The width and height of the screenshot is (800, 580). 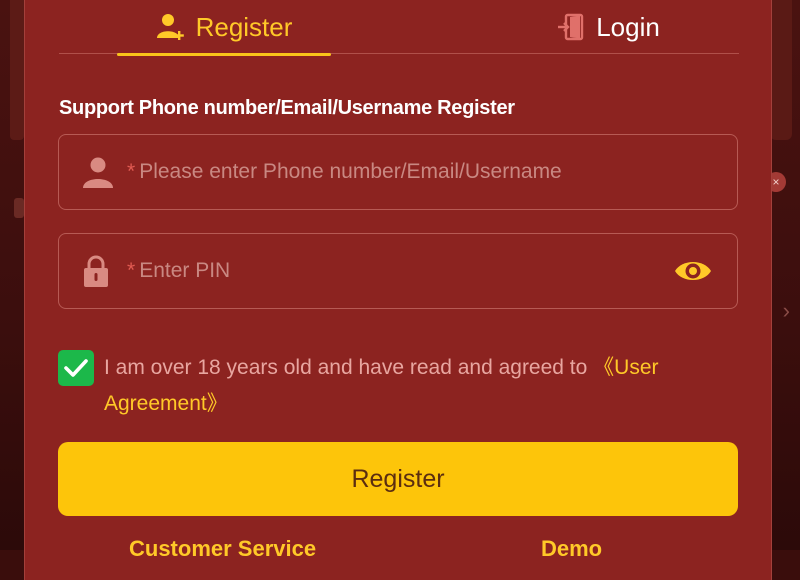 What do you see at coordinates (693, 271) in the screenshot?
I see `eye-icon` at bounding box center [693, 271].